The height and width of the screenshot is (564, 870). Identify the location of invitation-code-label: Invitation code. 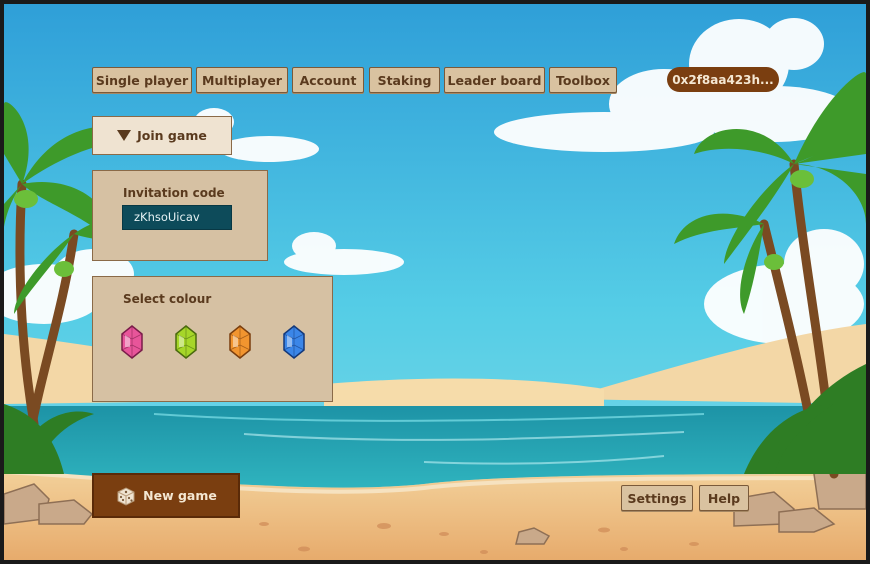
(174, 193).